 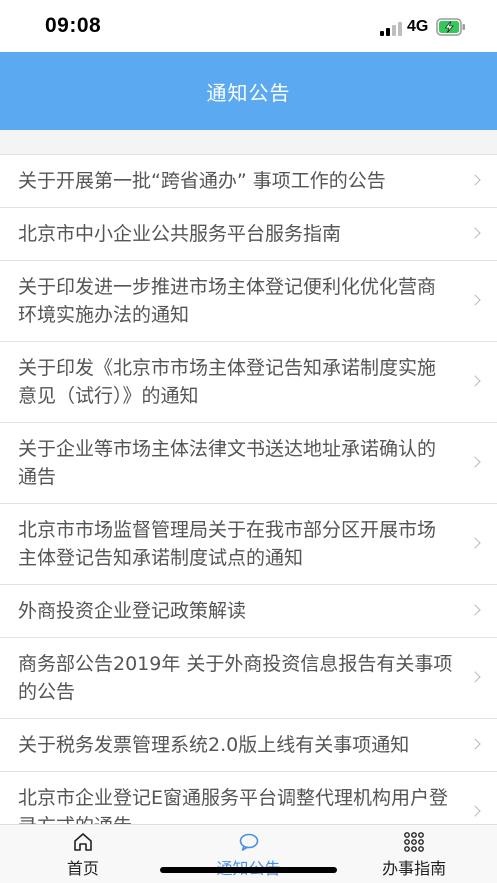 I want to click on notice-item: 关于印发《北京市市场主体登记告知承诺制度实施意见（试行）》的通知, so click(x=248, y=382).